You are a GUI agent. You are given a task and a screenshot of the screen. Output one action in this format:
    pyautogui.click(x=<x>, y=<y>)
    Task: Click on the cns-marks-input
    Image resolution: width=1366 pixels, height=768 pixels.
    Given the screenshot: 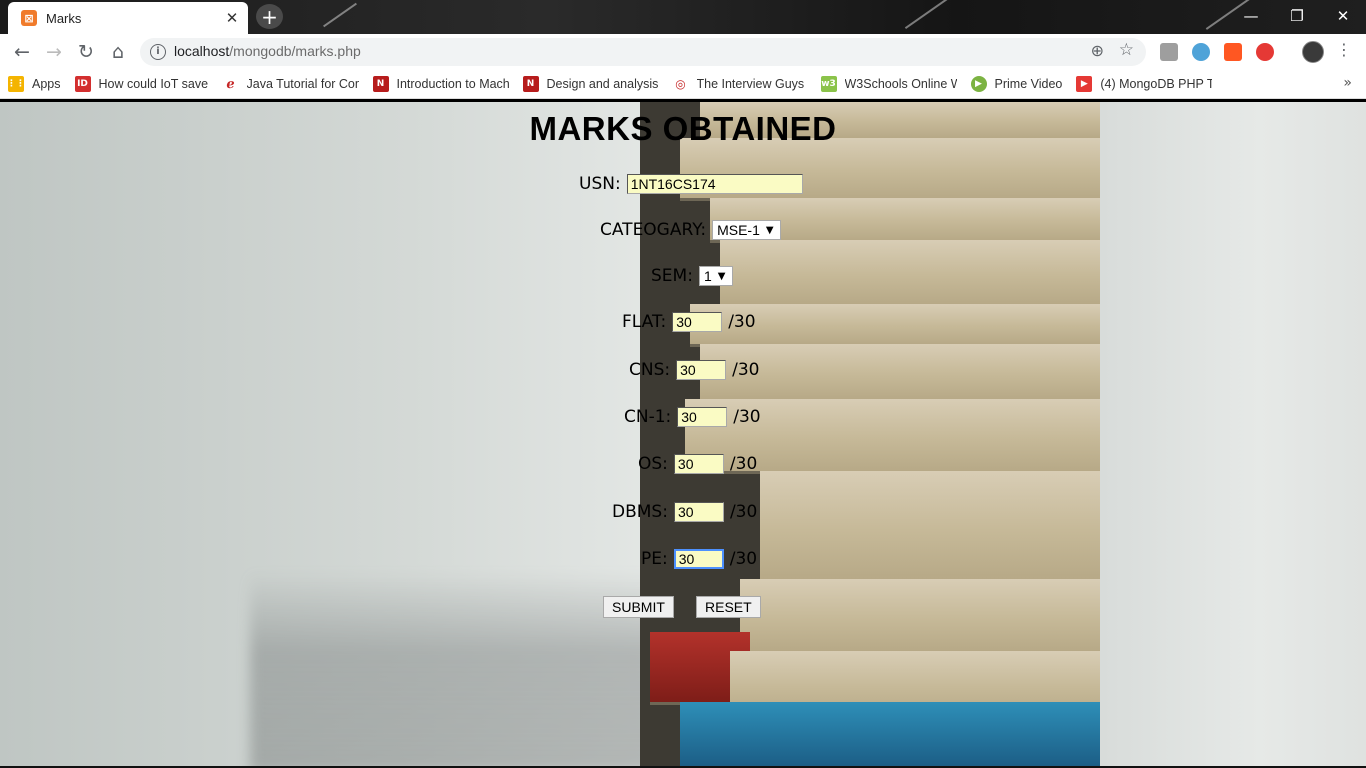 What is the action you would take?
    pyautogui.click(x=701, y=370)
    